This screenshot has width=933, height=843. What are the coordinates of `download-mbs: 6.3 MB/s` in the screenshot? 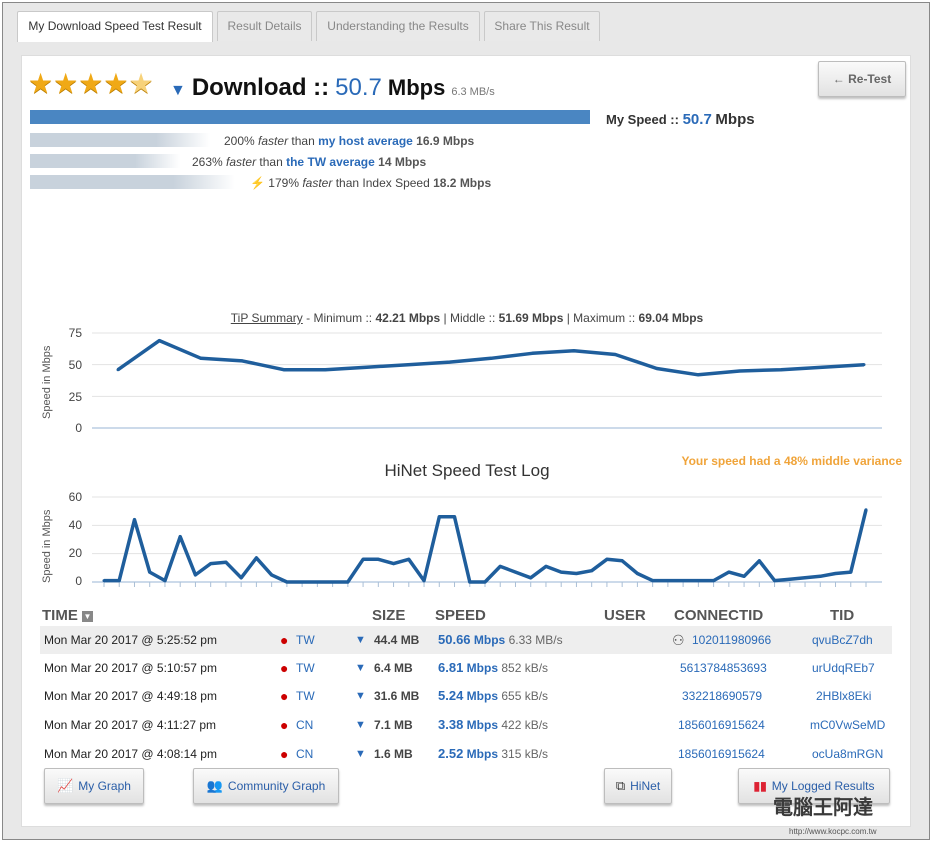 It's located at (473, 92).